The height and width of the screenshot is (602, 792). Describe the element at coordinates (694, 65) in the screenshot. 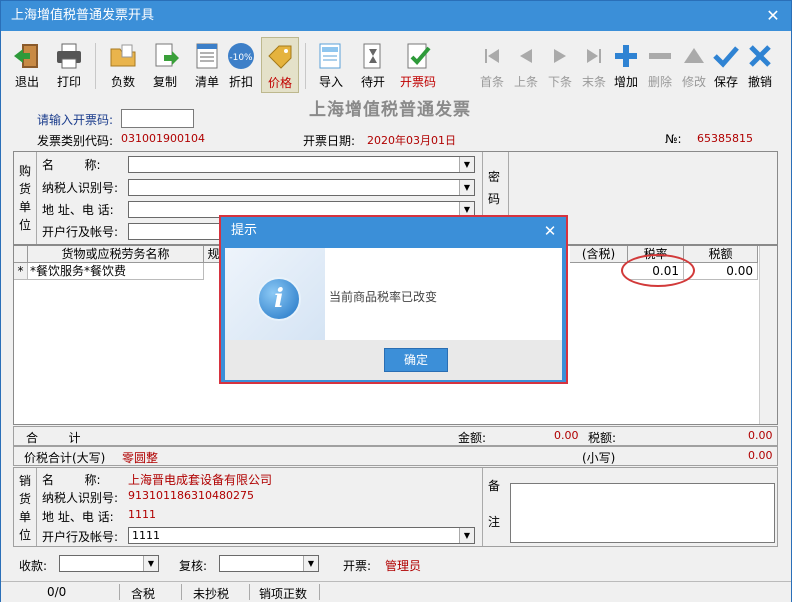

I see `modify-button: 修改` at that location.